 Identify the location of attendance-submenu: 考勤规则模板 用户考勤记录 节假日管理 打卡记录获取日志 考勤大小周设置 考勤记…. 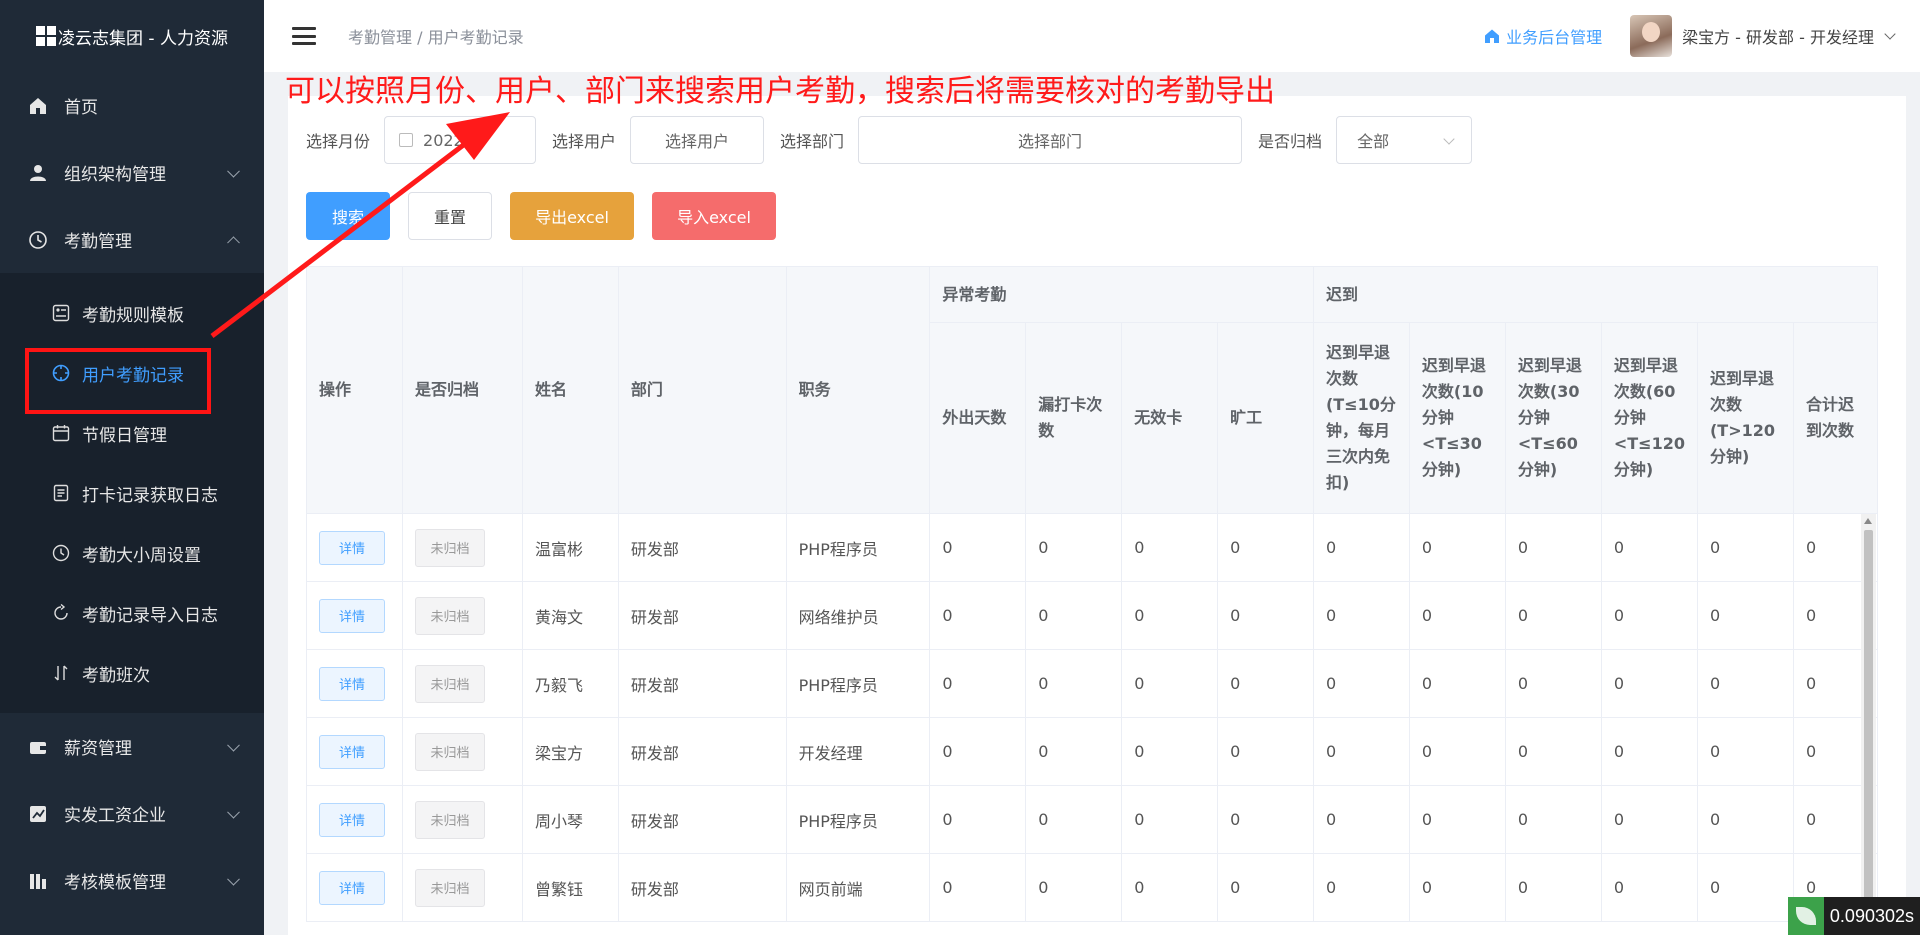
(132, 493).